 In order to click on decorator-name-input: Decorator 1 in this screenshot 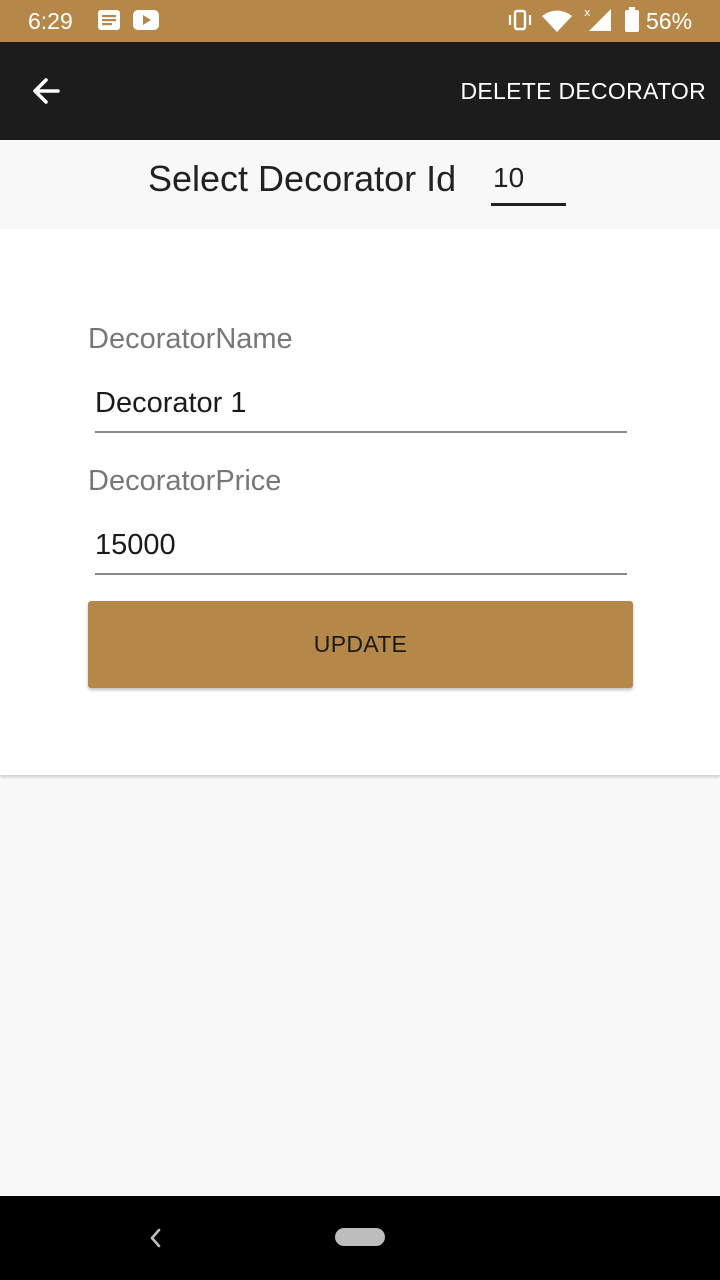, I will do `click(361, 410)`.